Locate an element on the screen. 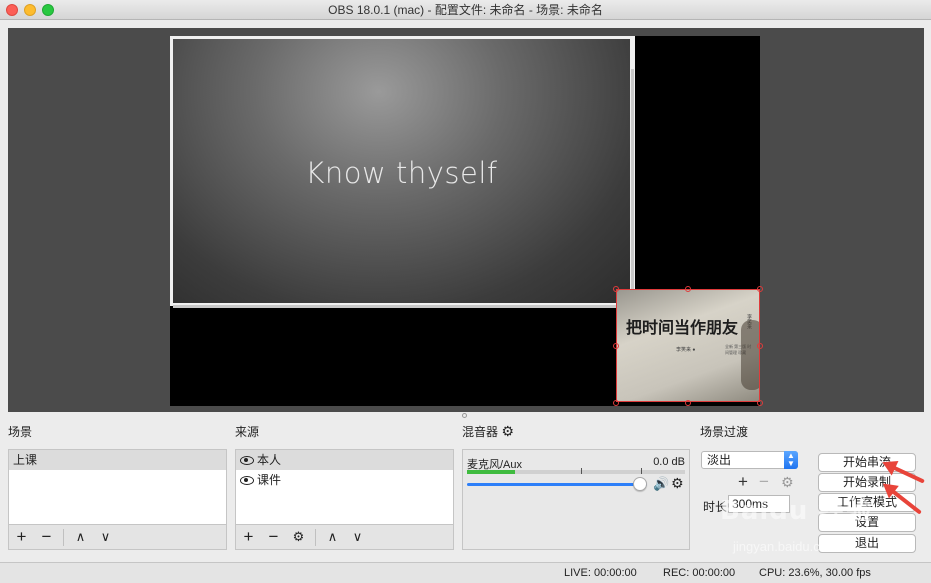 This screenshot has height=583, width=931. scenes-list: 上课 is located at coordinates (117, 487).